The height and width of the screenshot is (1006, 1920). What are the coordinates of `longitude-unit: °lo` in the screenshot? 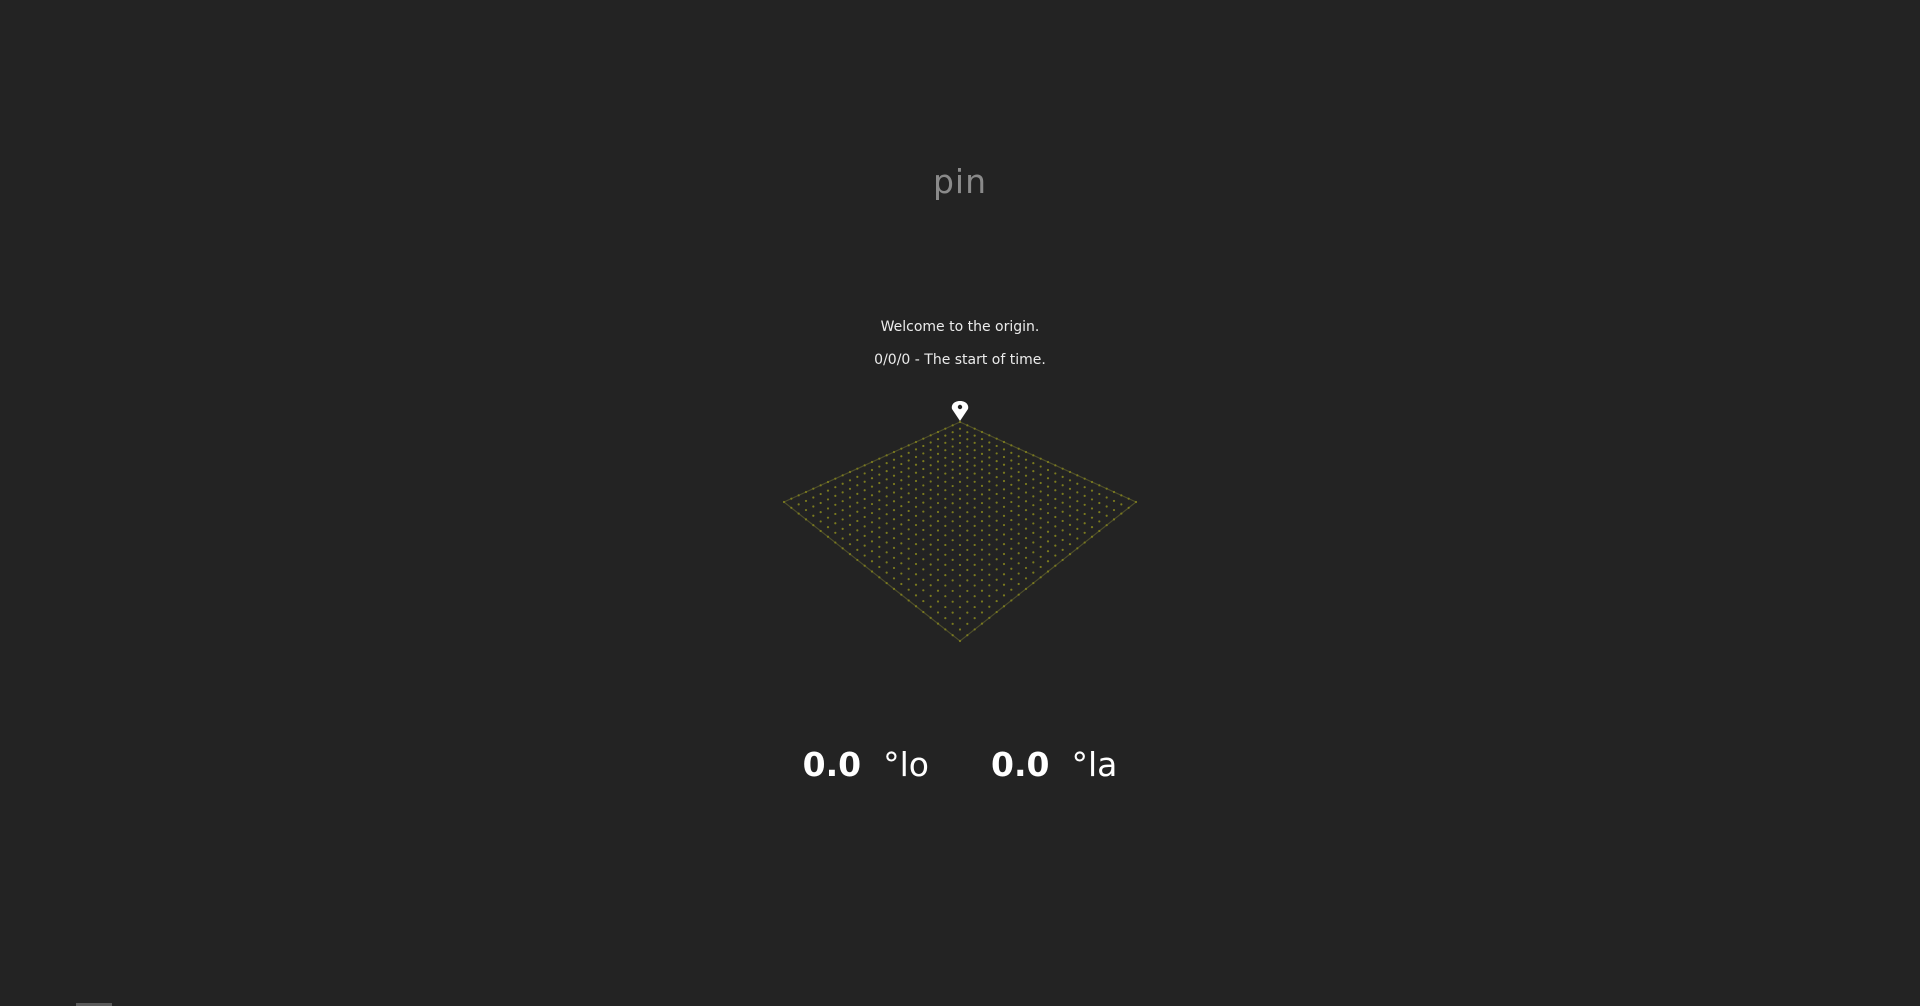 It's located at (906, 764).